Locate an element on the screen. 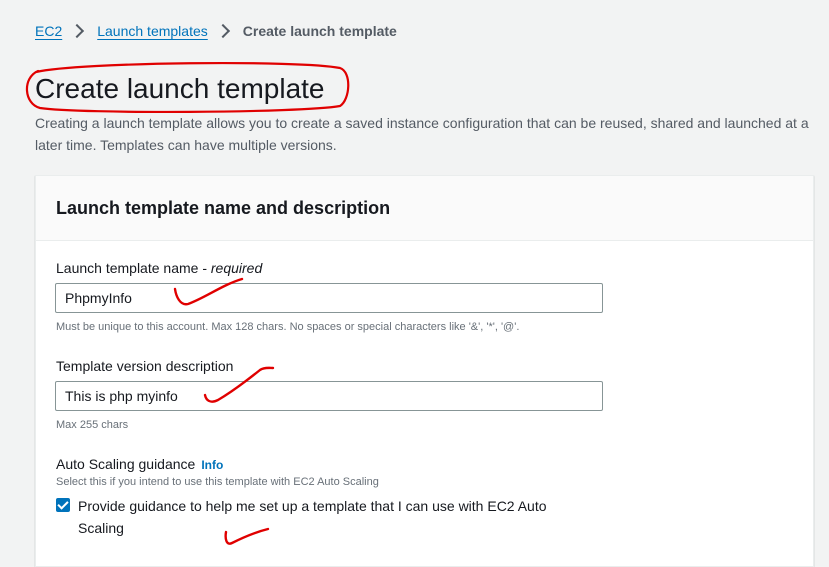  template-description-label: Template version description is located at coordinates (145, 366).